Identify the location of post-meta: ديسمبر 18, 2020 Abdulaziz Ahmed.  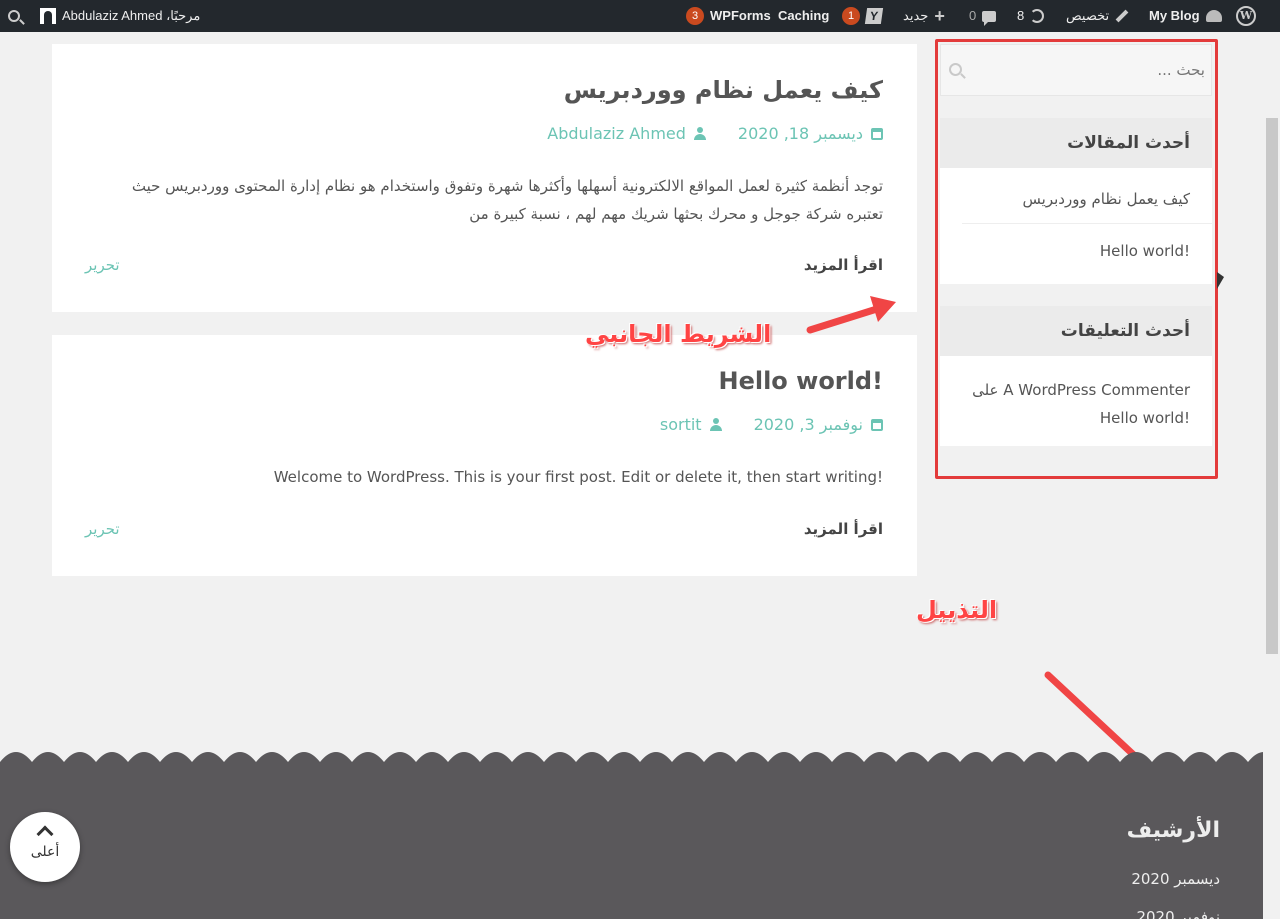
(715, 133).